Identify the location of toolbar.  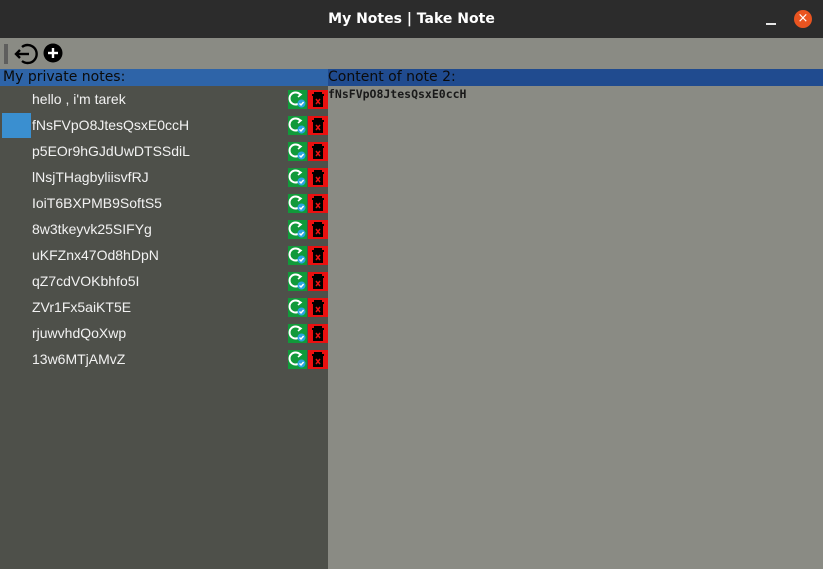
(411, 53).